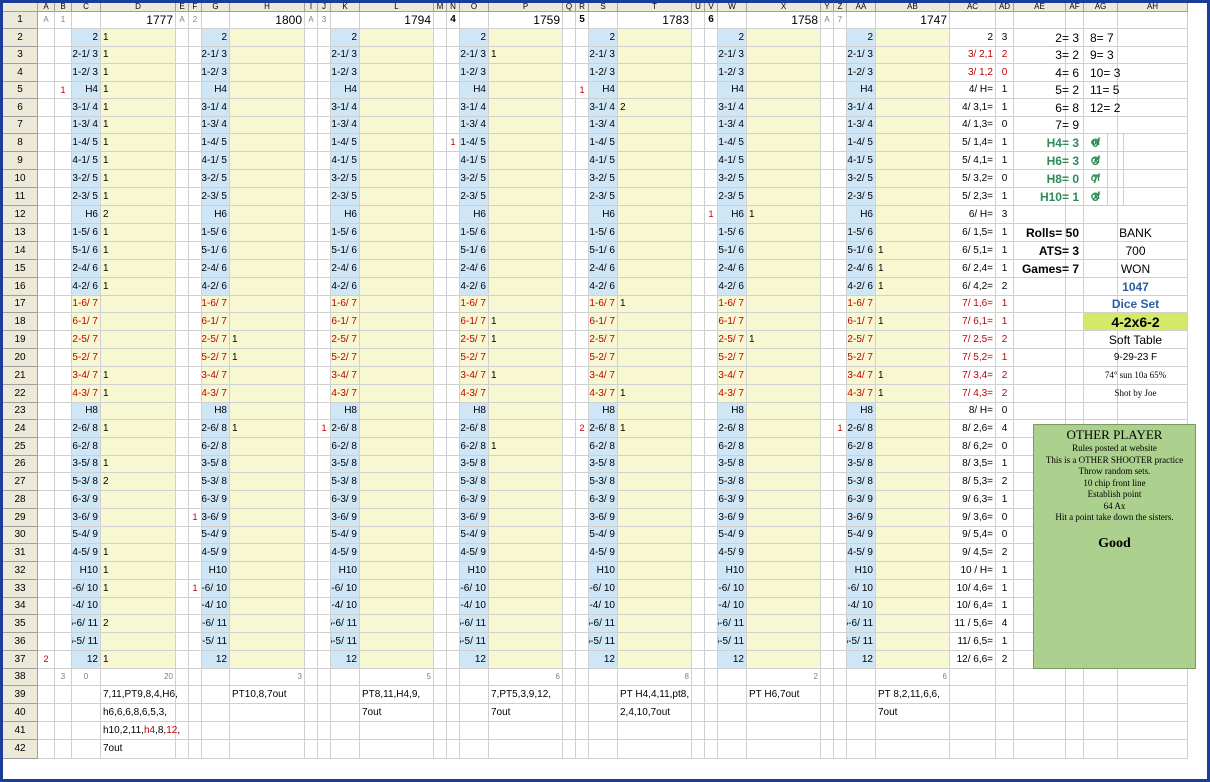 The image size is (1210, 782). I want to click on total-label: 4/ 1,3=, so click(973, 125).